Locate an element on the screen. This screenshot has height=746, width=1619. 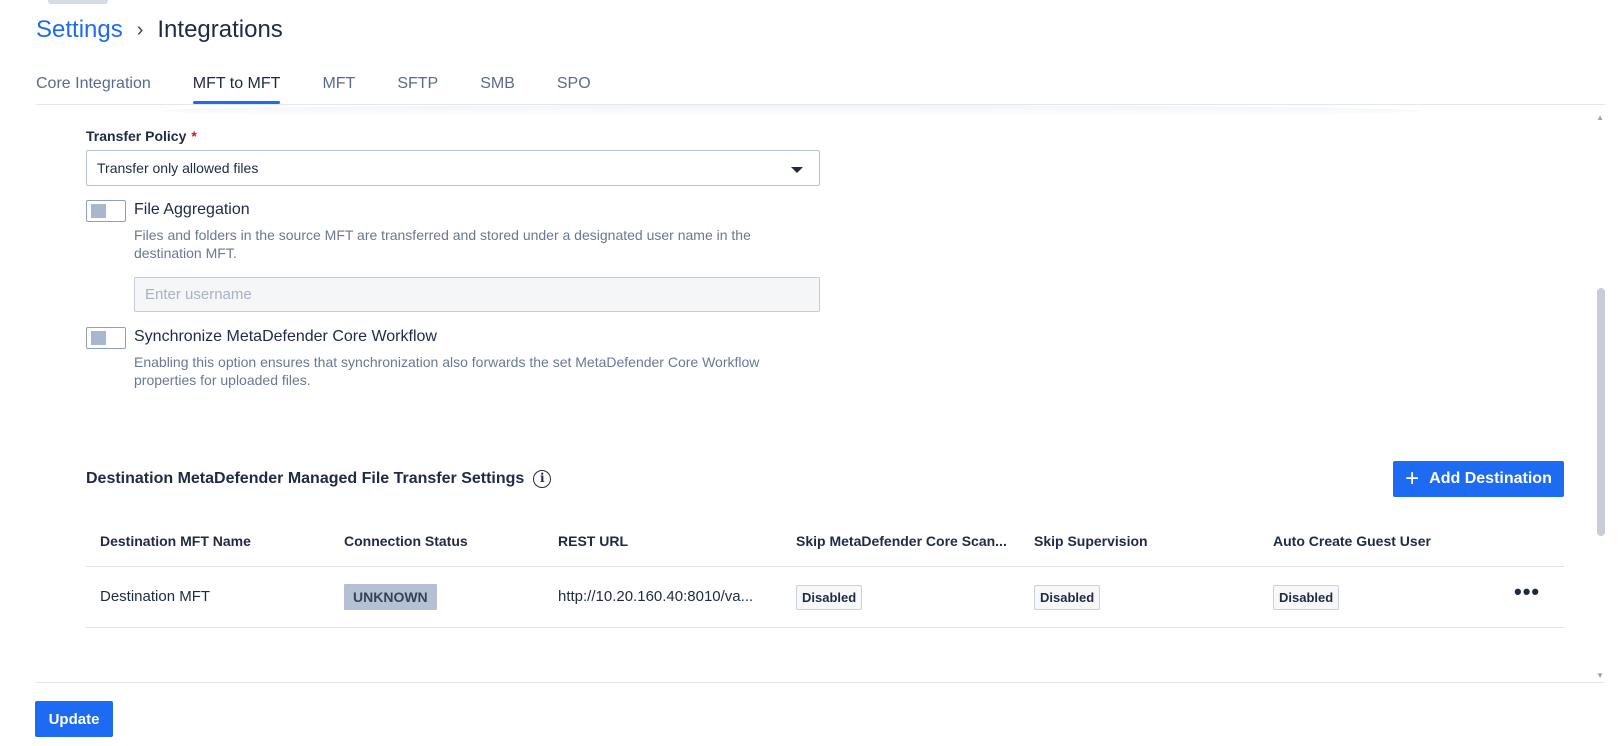
tab-spo: SPO is located at coordinates (574, 90).